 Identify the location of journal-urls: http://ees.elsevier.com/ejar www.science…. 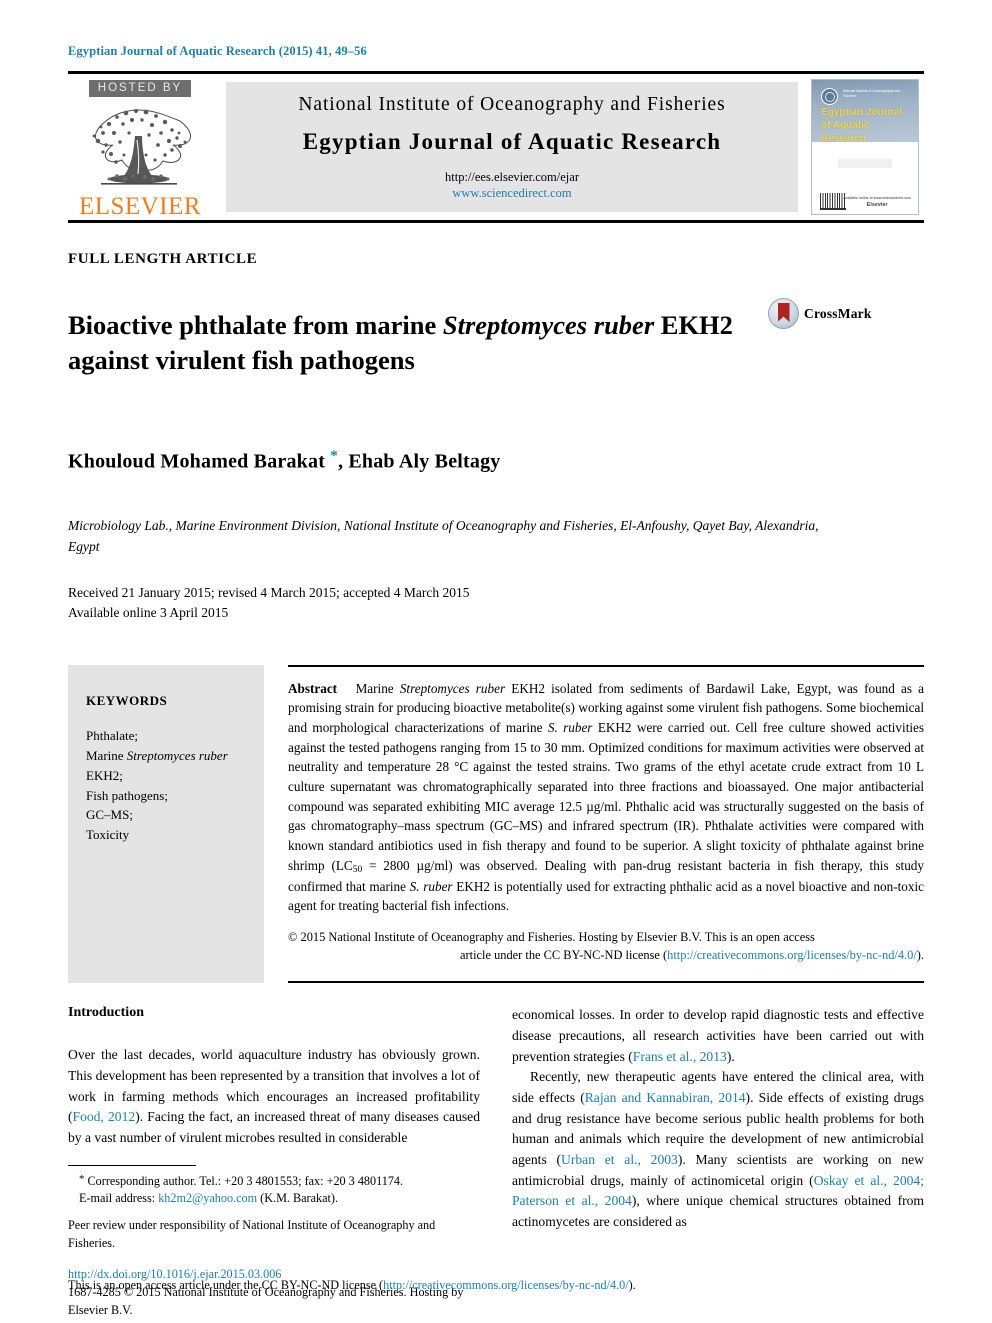
(512, 185).